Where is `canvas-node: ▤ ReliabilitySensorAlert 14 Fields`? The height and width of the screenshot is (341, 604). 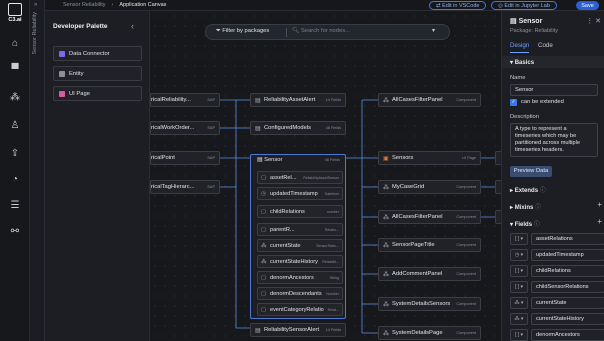
canvas-node: ▤ ReliabilitySensorAlert 14 Fields is located at coordinates (298, 330).